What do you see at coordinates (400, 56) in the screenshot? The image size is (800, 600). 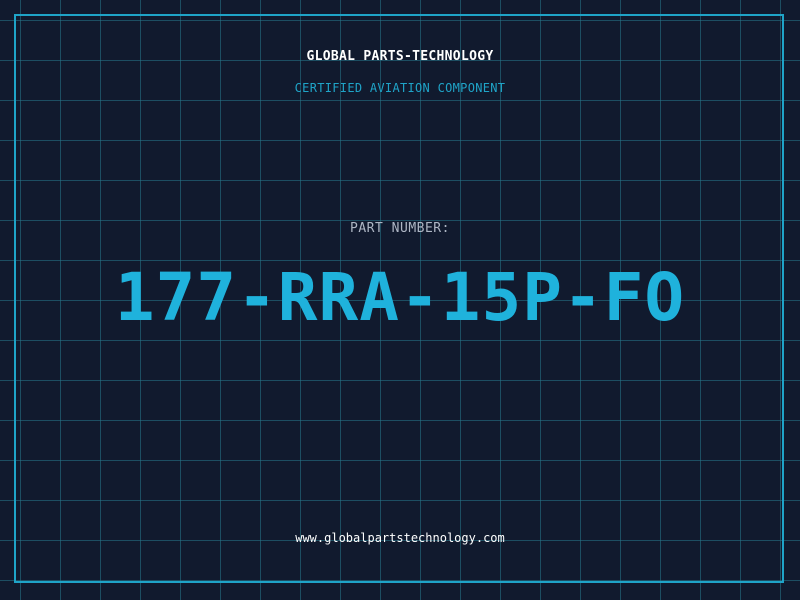 I see `company-name: GLOBAL PARTS-TECHNOLOGY` at bounding box center [400, 56].